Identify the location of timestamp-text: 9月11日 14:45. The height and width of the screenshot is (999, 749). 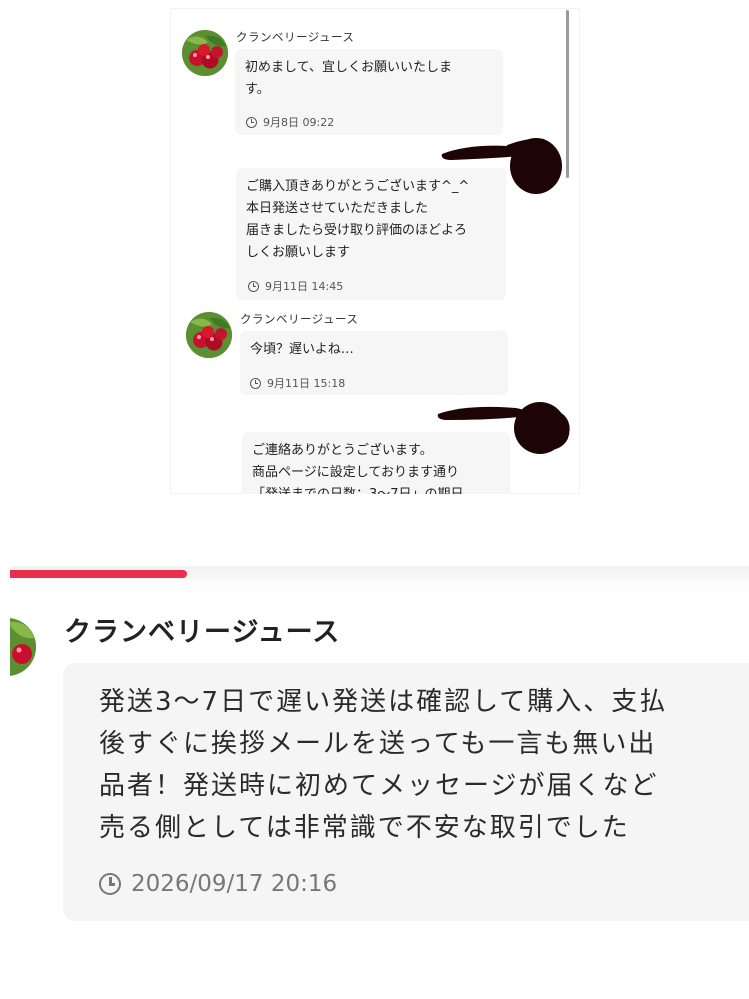
(304, 286).